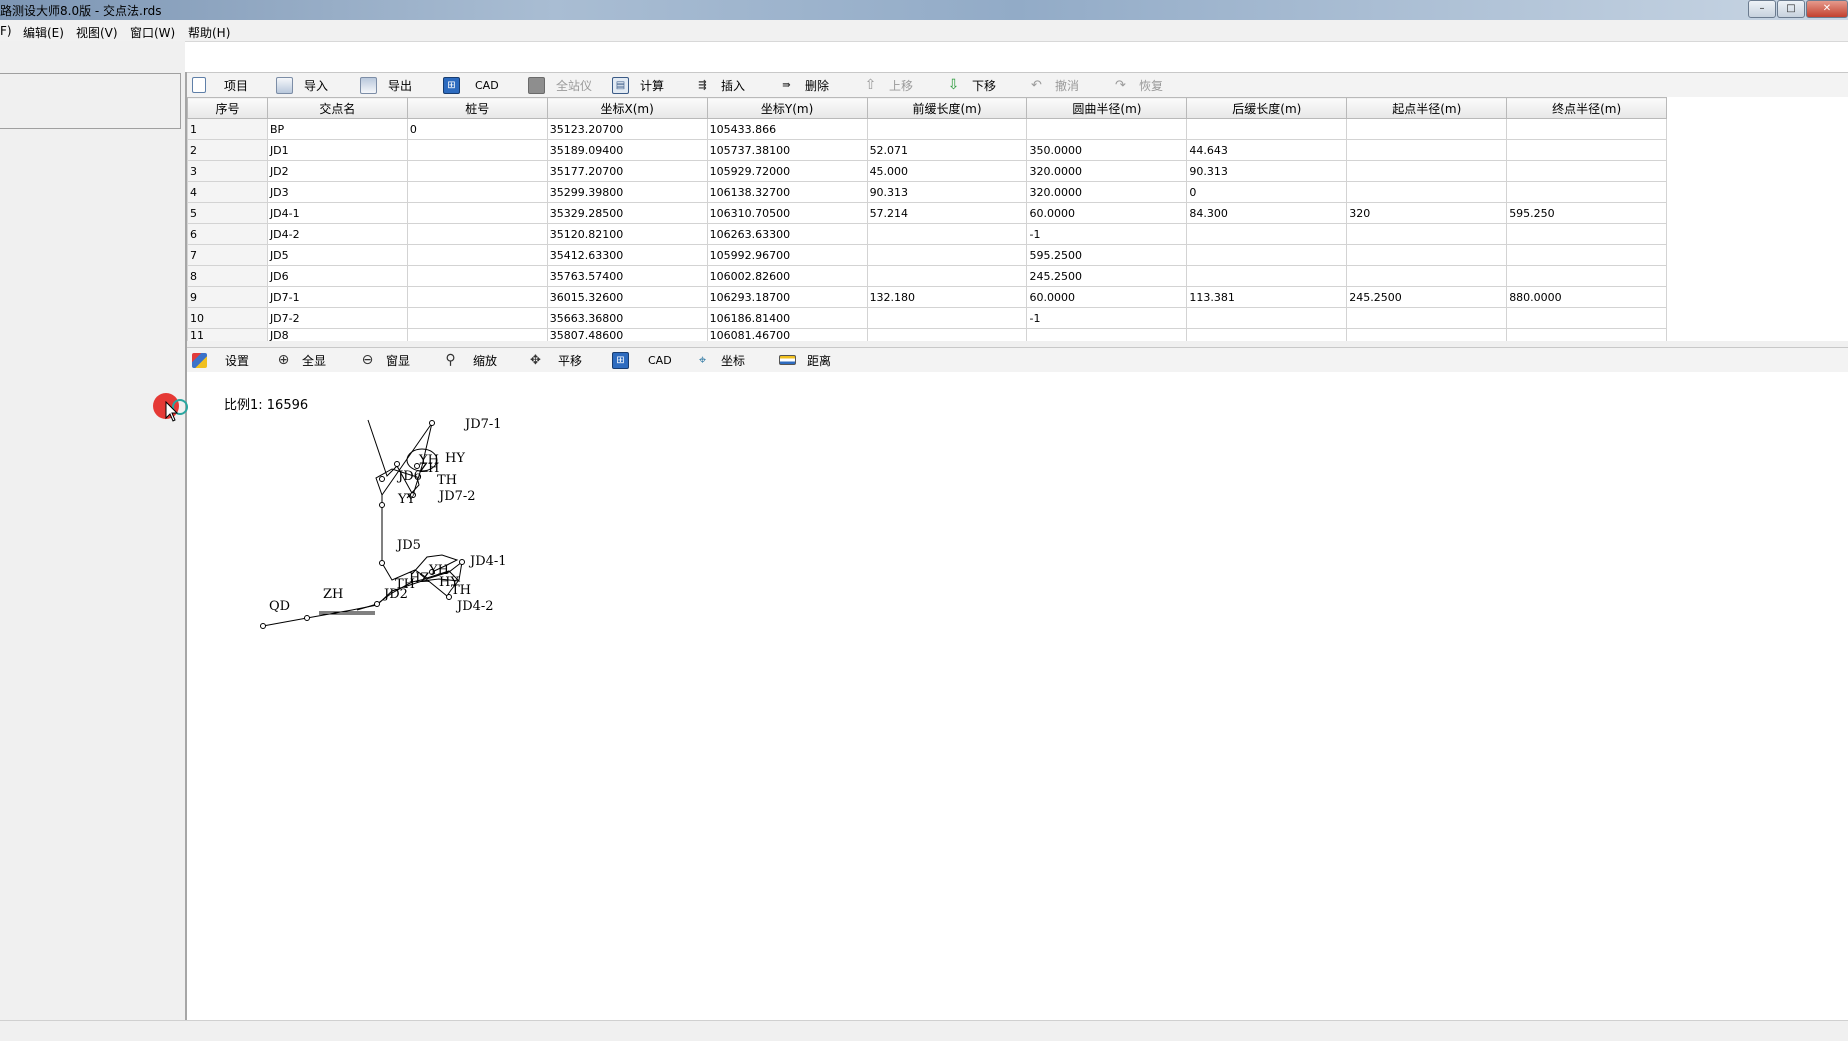 Image resolution: width=1848 pixels, height=1041 pixels. Describe the element at coordinates (627, 234) in the screenshot. I see `table-cell: 35120.82100` at that location.